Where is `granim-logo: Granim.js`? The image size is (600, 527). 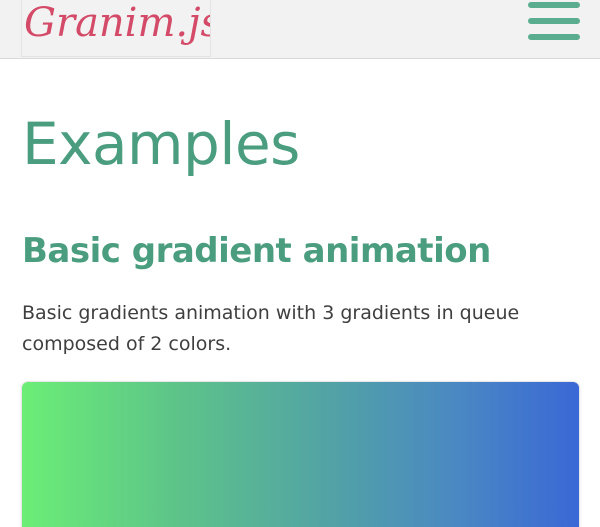 granim-logo: Granim.js is located at coordinates (117, 23).